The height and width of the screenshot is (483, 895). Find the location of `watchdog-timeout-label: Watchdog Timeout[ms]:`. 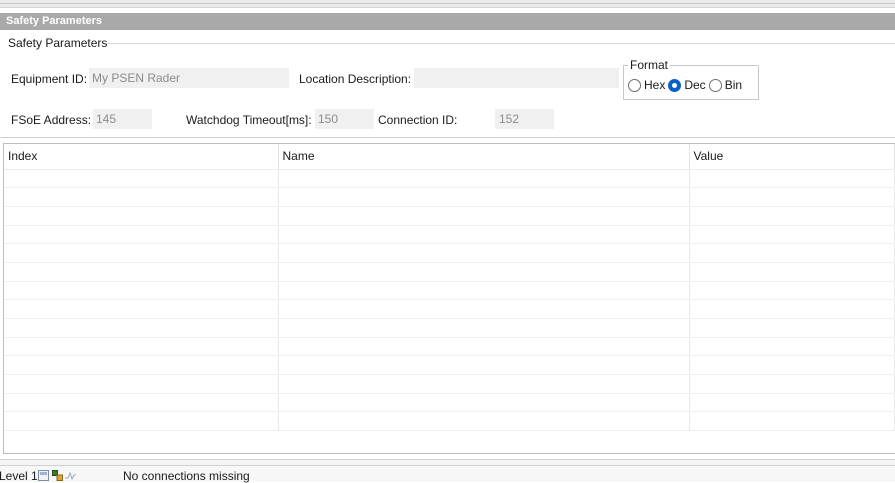

watchdog-timeout-label: Watchdog Timeout[ms]: is located at coordinates (249, 120).